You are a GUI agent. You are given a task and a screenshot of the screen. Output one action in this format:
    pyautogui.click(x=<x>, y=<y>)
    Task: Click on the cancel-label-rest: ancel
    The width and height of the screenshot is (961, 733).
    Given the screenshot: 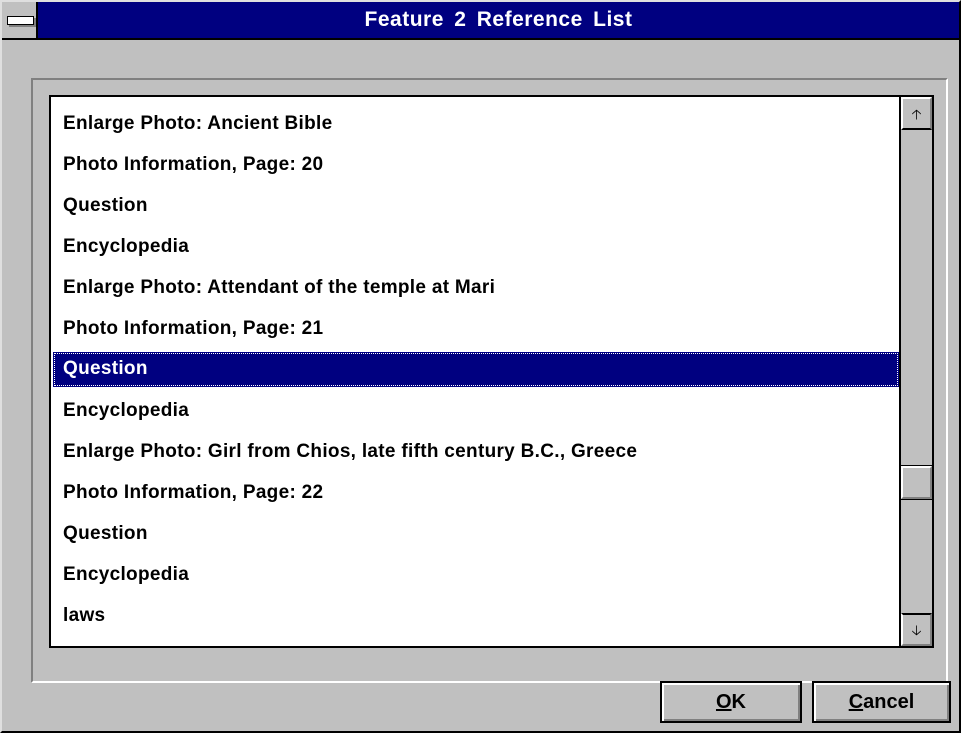 What is the action you would take?
    pyautogui.click(x=889, y=701)
    